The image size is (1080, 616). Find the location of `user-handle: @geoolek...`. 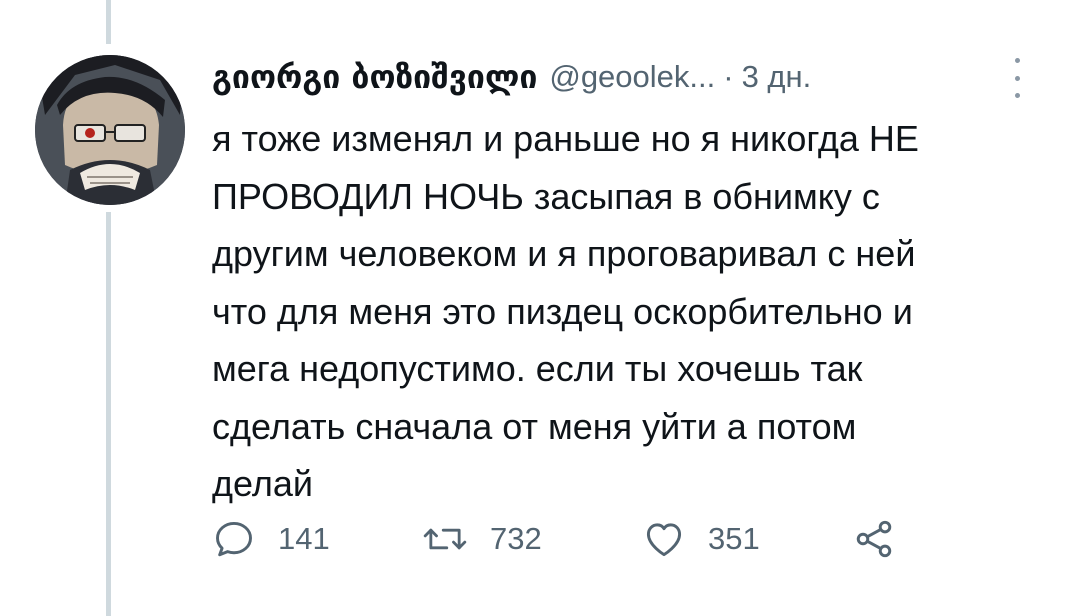

user-handle: @geoolek... is located at coordinates (632, 77).